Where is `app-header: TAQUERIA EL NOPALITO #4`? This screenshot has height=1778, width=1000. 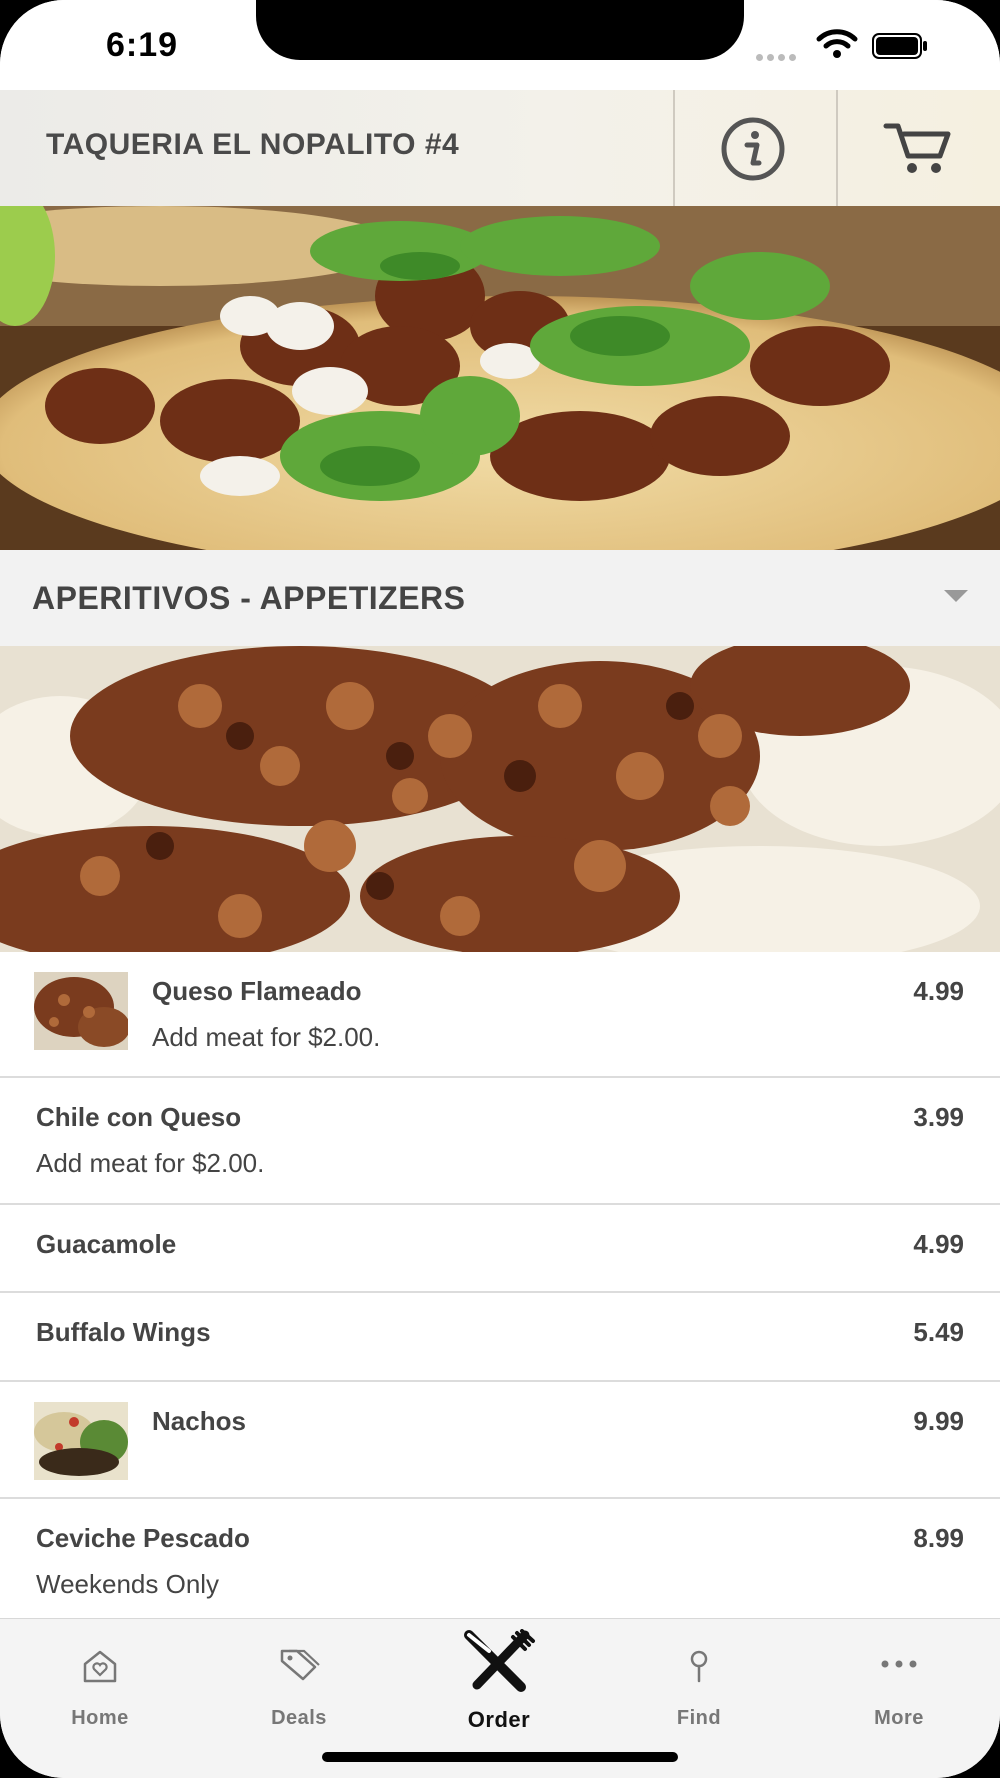 app-header: TAQUERIA EL NOPALITO #4 is located at coordinates (500, 148).